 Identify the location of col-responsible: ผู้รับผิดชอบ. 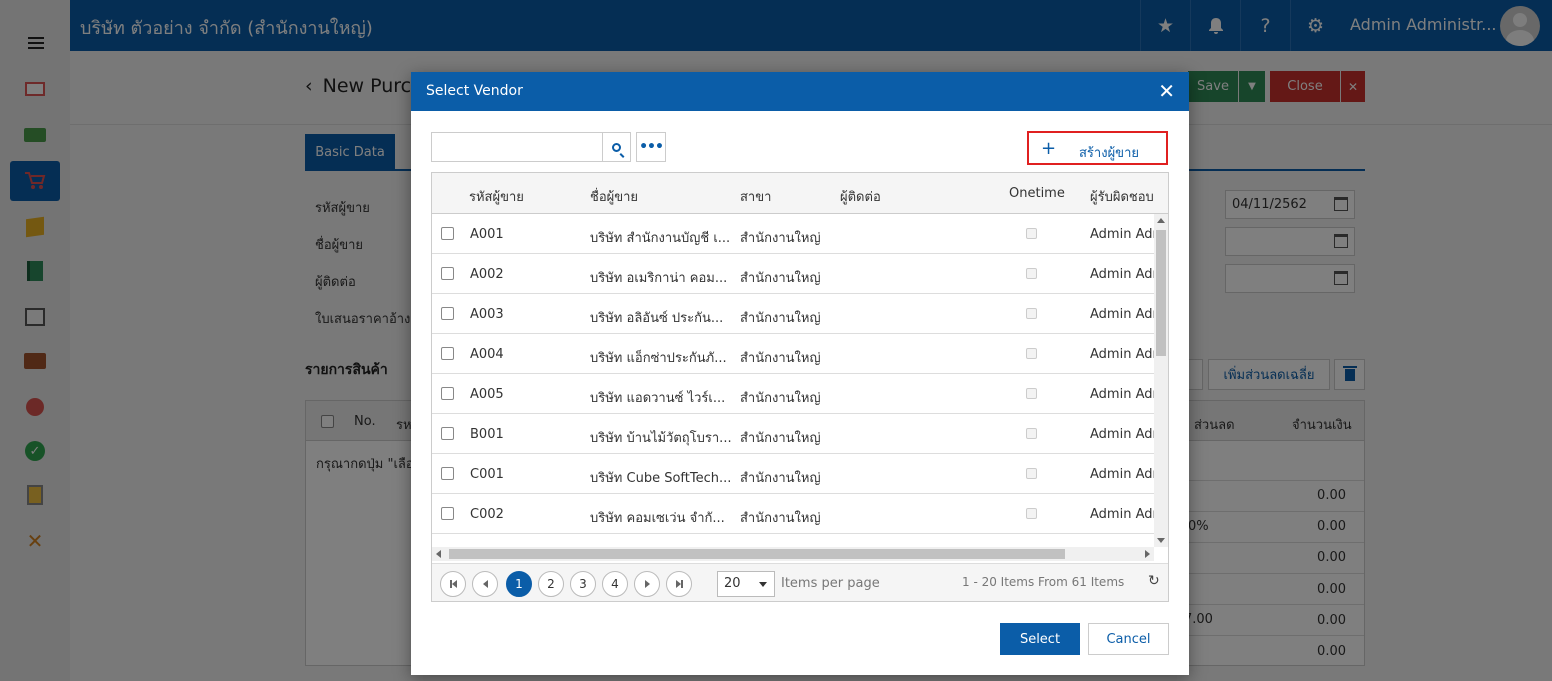
(1122, 196).